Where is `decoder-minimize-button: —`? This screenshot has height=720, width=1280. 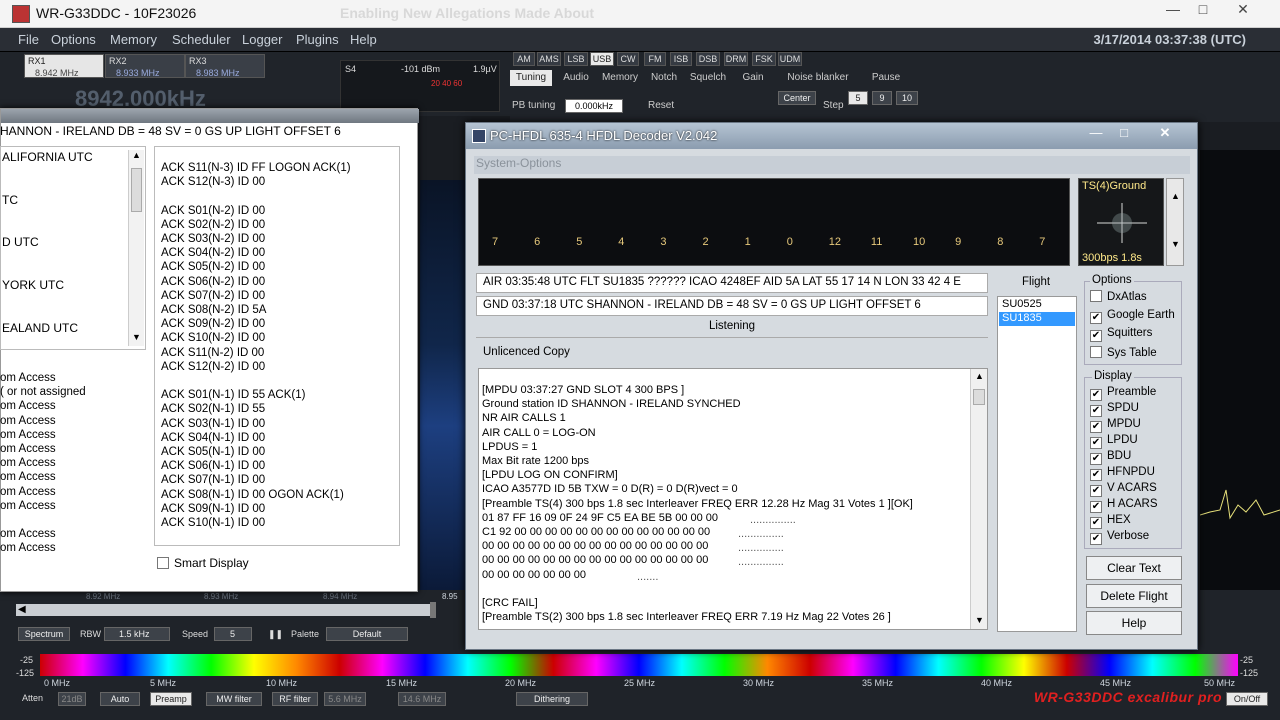
decoder-minimize-button: — is located at coordinates (1096, 133).